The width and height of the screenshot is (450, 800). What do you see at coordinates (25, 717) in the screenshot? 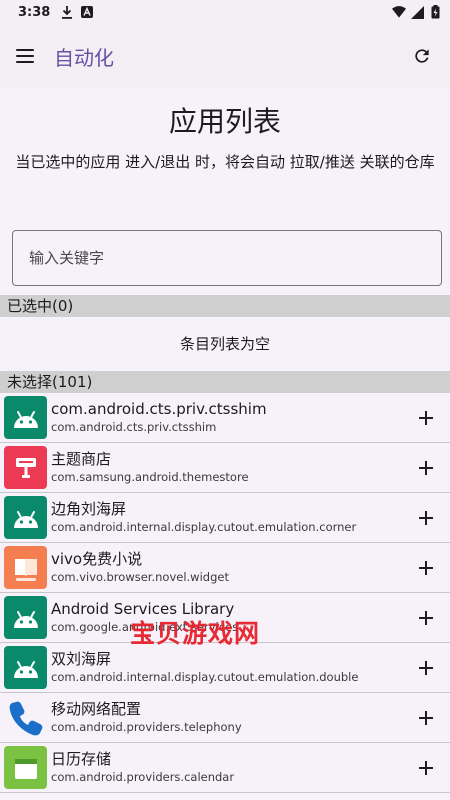
I see `phone-icon` at bounding box center [25, 717].